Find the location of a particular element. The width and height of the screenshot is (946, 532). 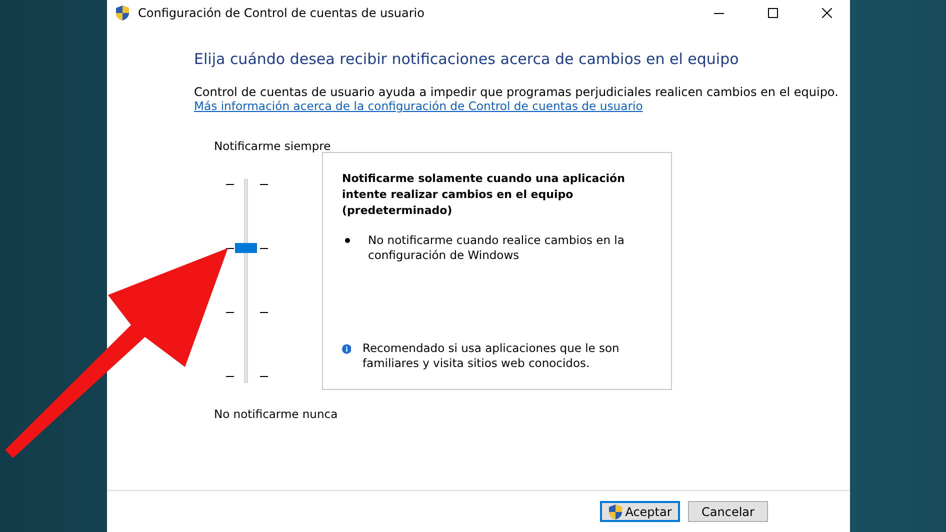

close-icon is located at coordinates (827, 13).